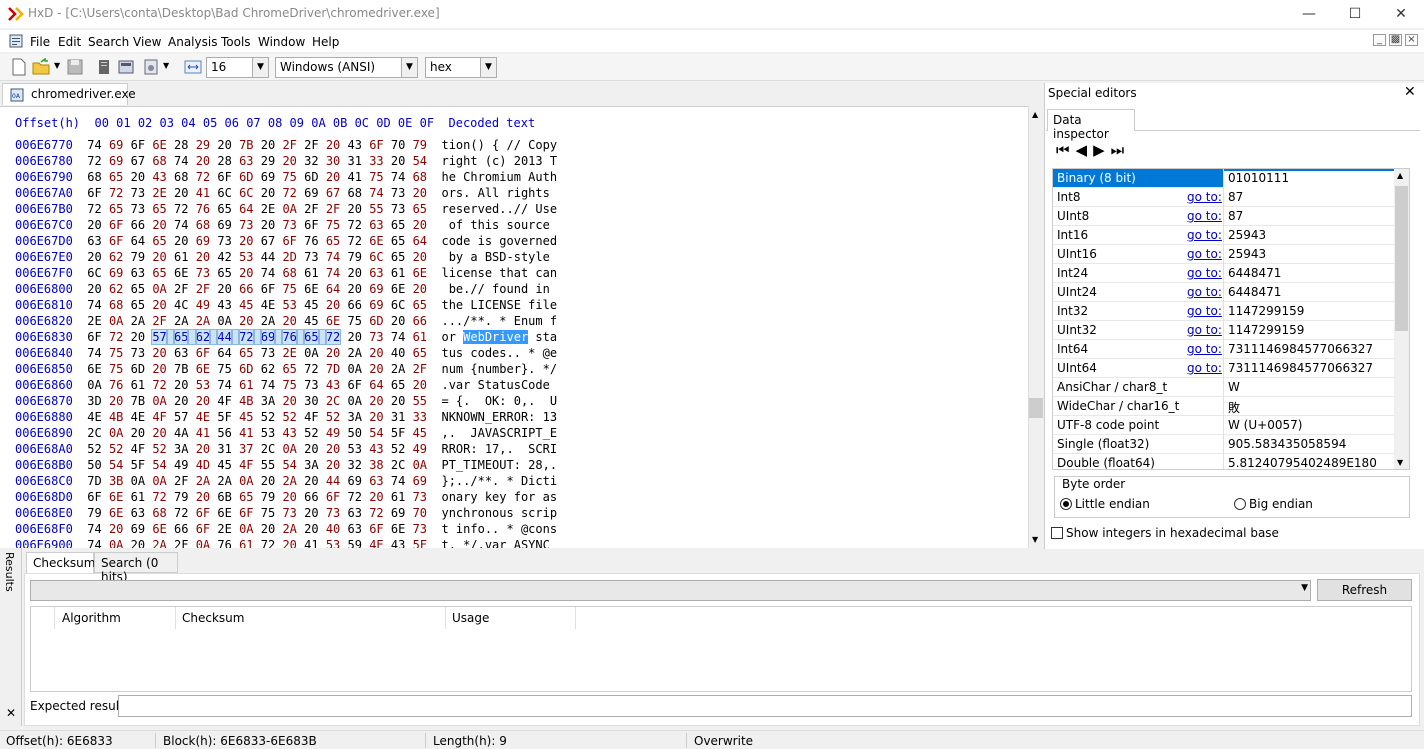 The image size is (1424, 749). I want to click on inspector-row: UTF-8 code point W (U+0057), so click(1224, 425).